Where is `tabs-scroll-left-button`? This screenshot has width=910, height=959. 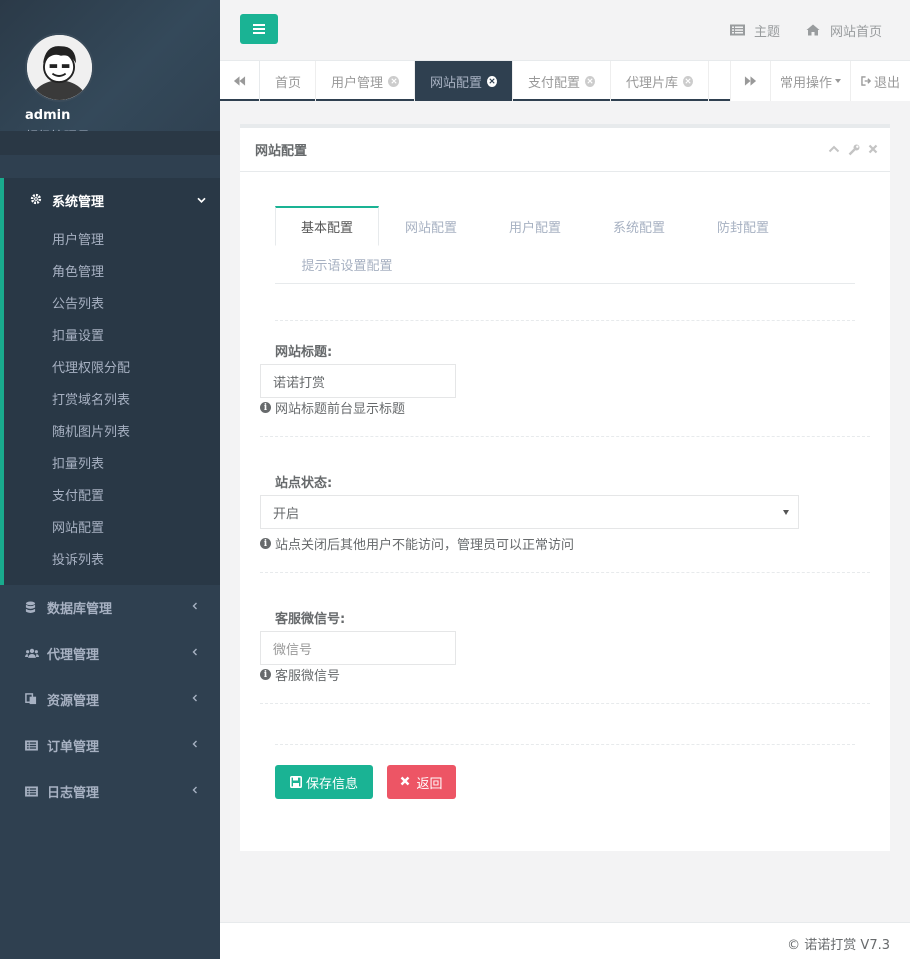
tabs-scroll-left-button is located at coordinates (240, 81).